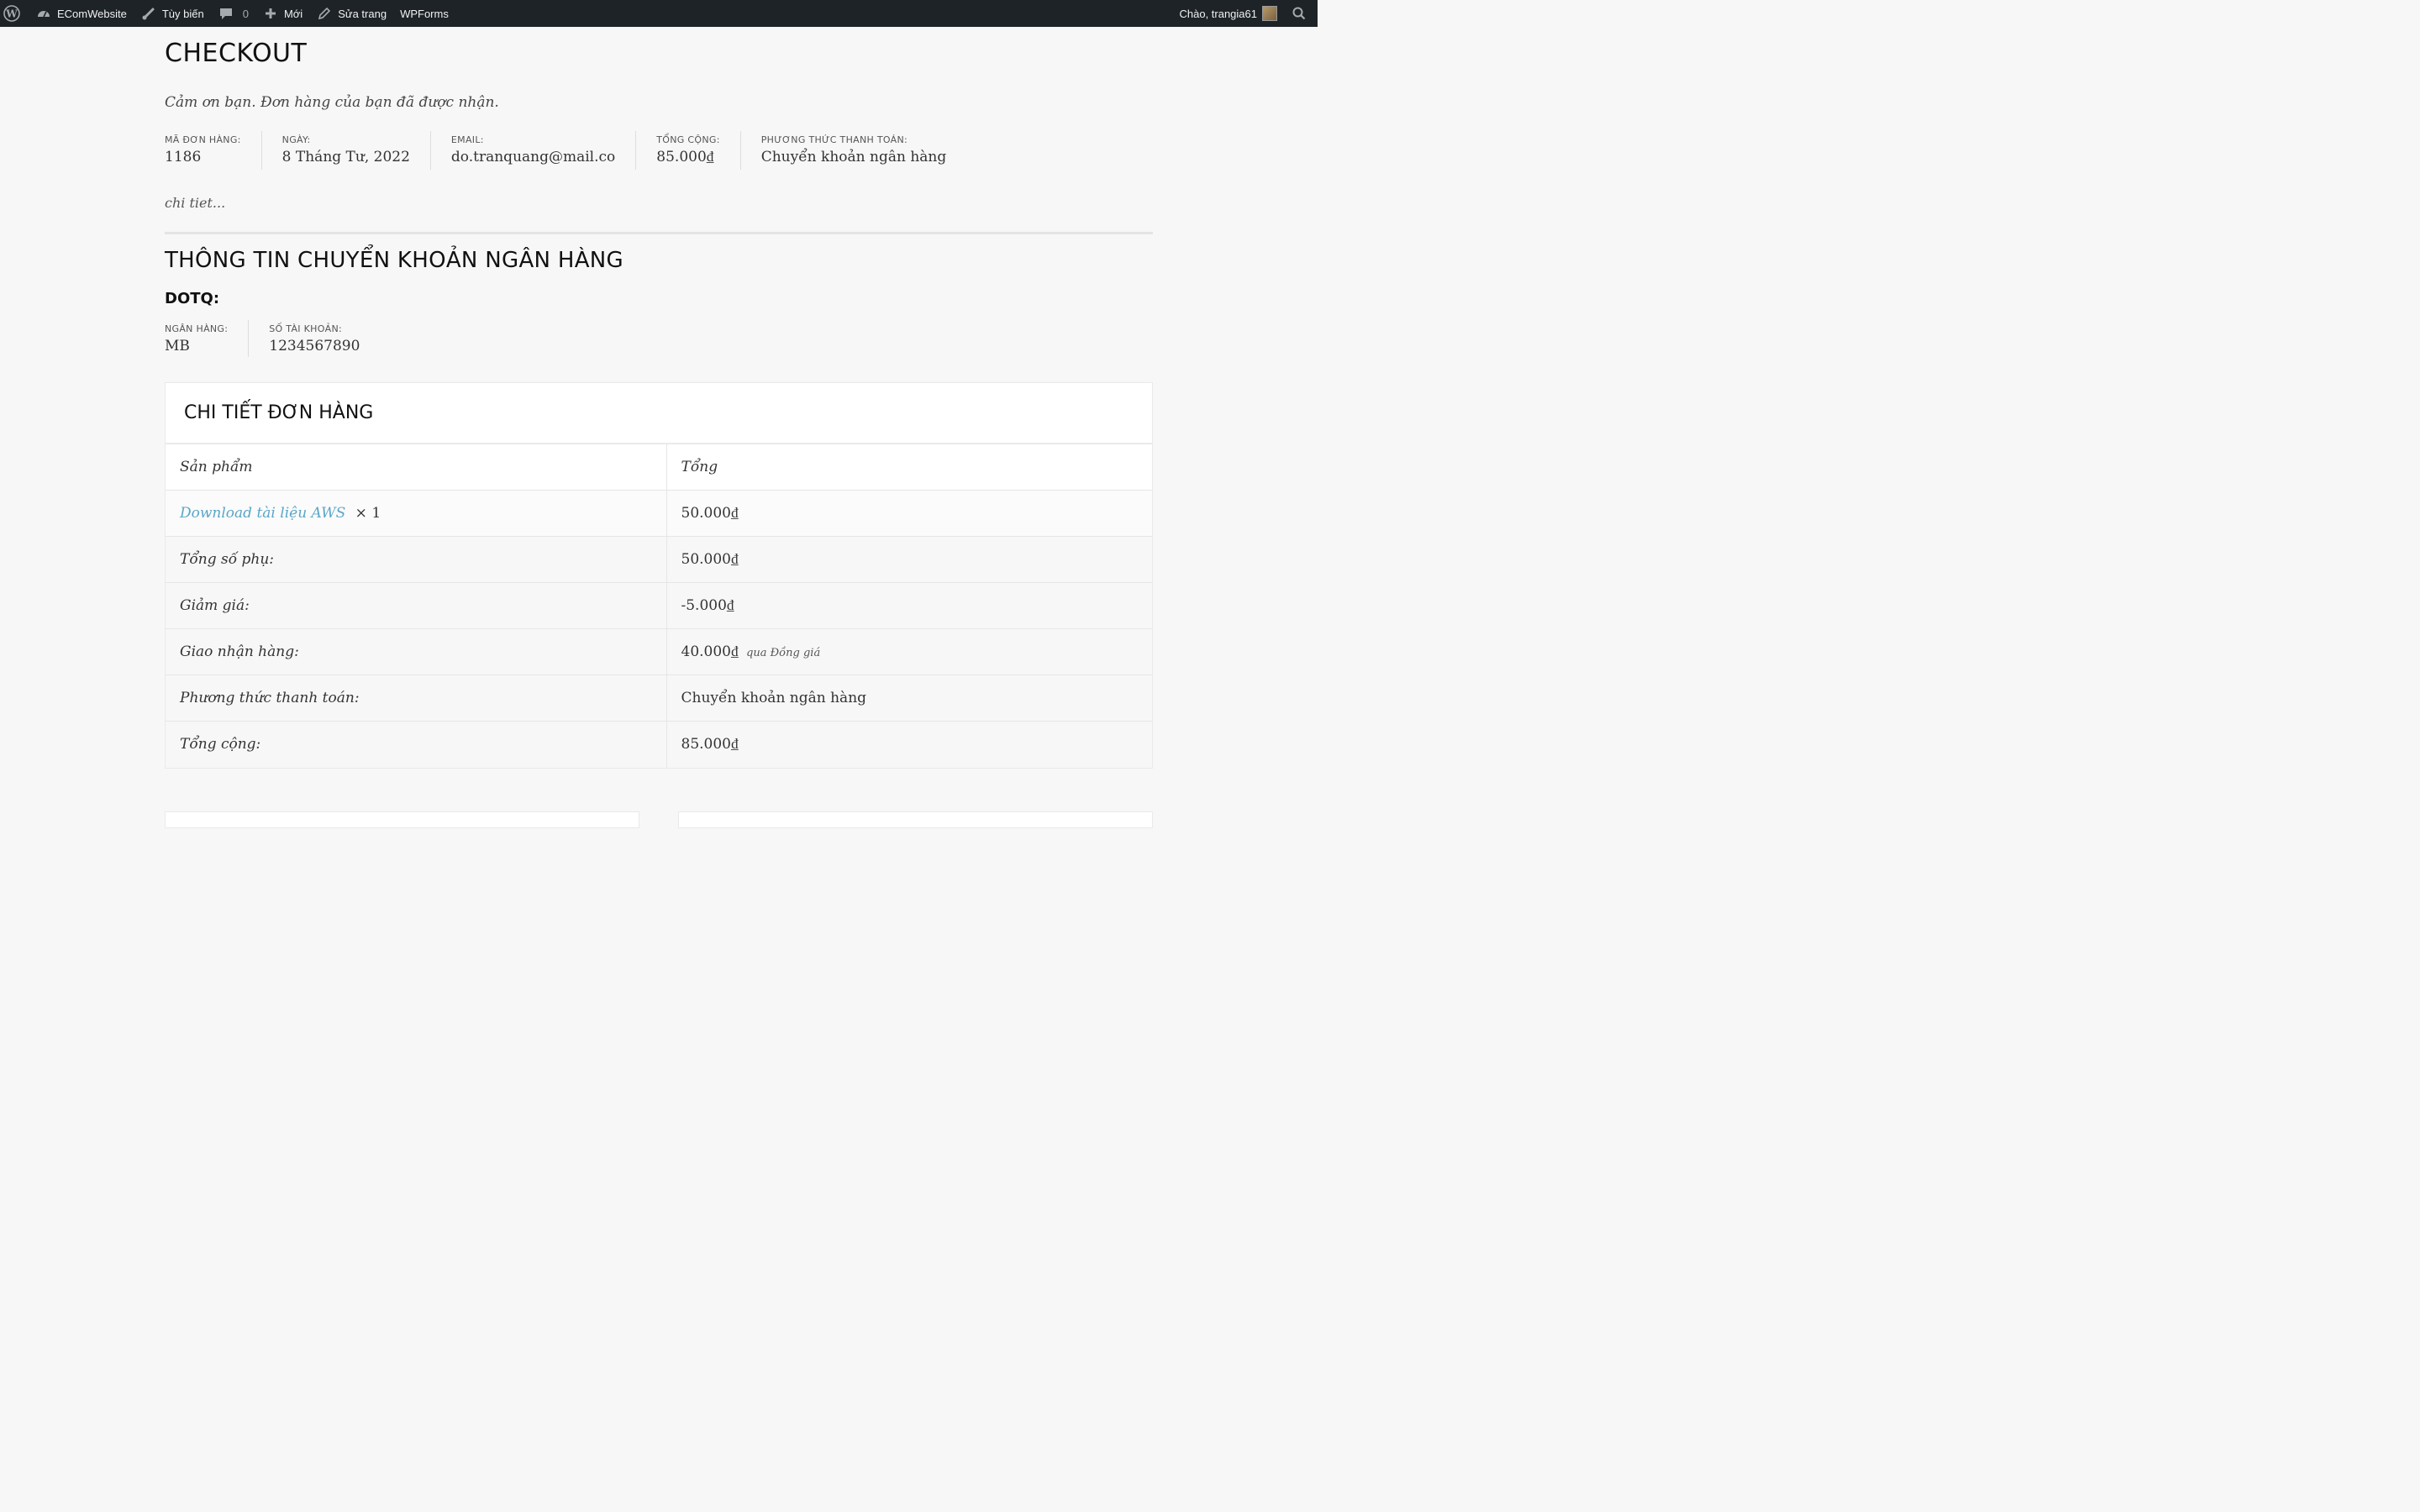 Image resolution: width=2420 pixels, height=1512 pixels. Describe the element at coordinates (416, 559) in the screenshot. I see `subtotal-label: Tổng số phụ:` at that location.